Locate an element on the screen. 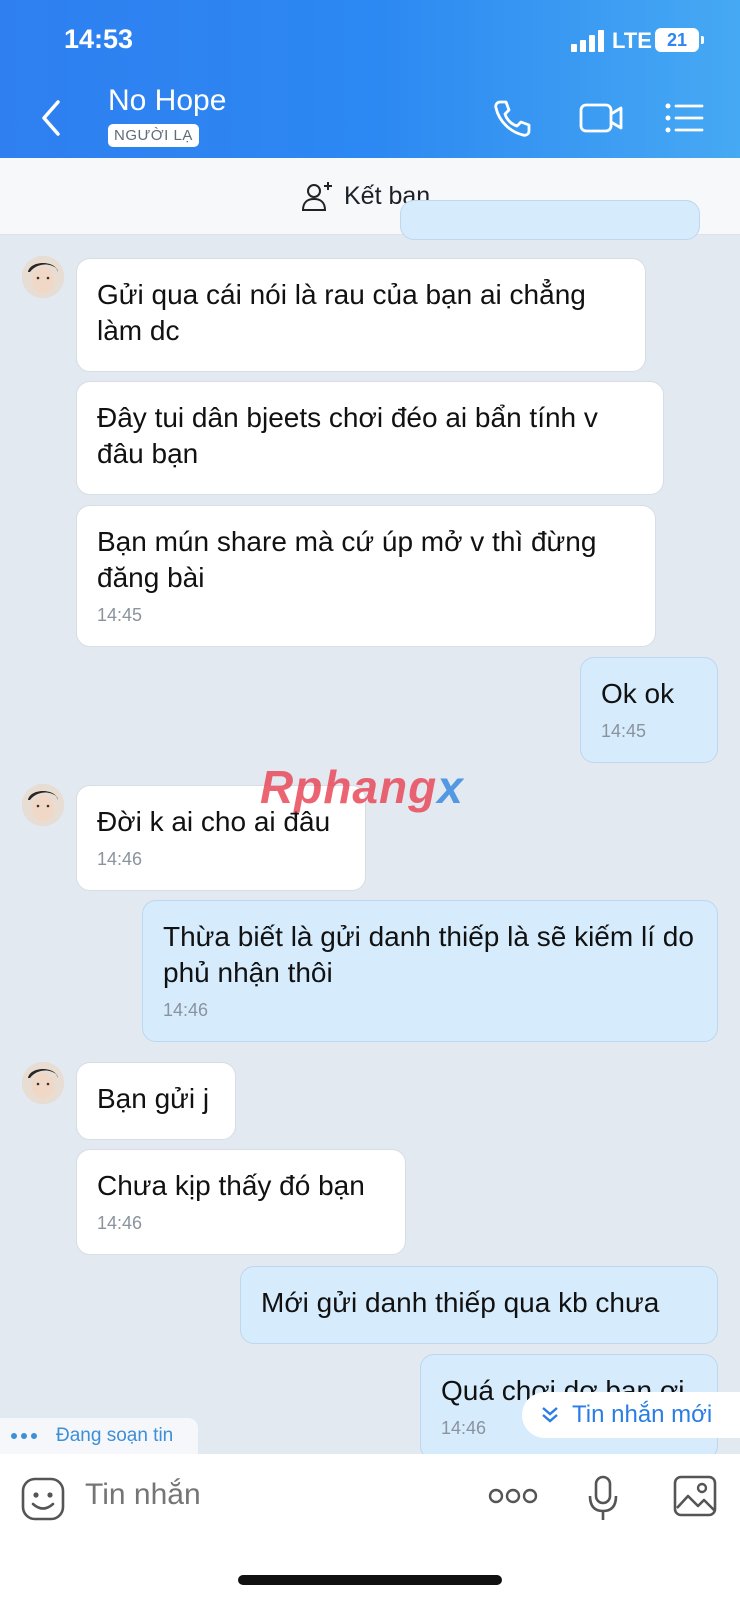 This screenshot has height=1600, width=740. message-text: Chưa kịp thấy đó bạn is located at coordinates (231, 1185).